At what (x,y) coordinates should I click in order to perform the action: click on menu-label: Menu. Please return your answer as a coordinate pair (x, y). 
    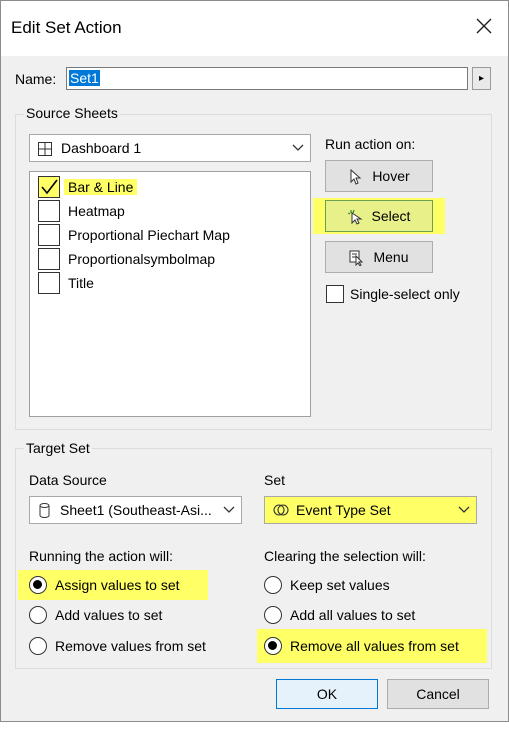
    Looking at the image, I should click on (391, 257).